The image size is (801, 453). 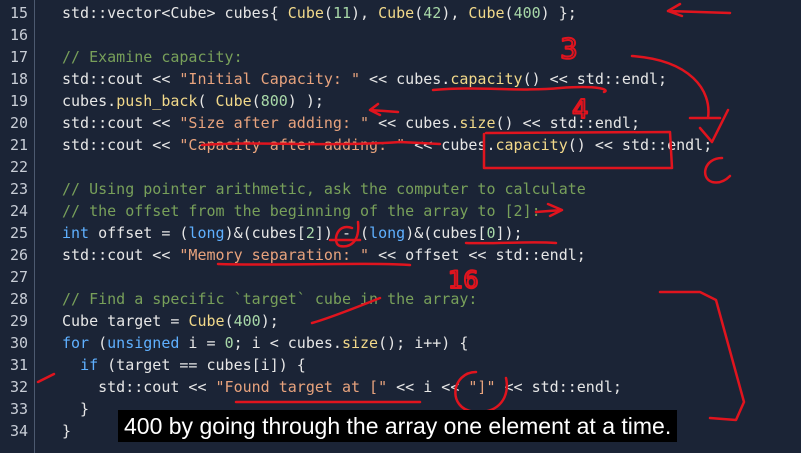 What do you see at coordinates (18, 321) in the screenshot?
I see `line-number: 29` at bounding box center [18, 321].